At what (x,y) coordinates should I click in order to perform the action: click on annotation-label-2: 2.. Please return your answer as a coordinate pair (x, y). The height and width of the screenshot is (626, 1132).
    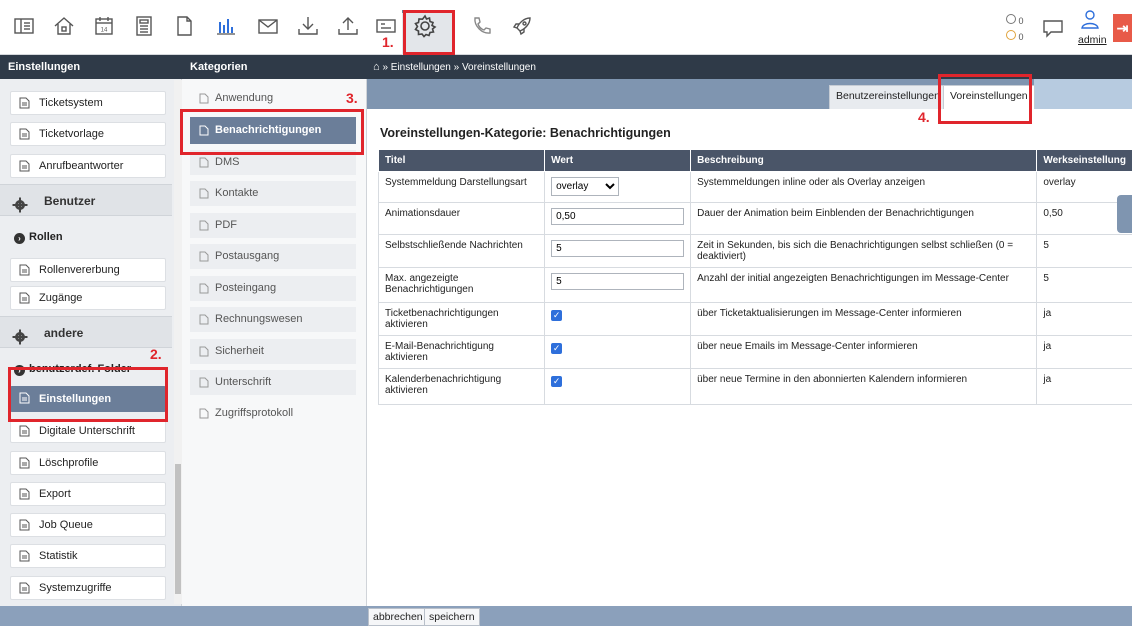
    Looking at the image, I should click on (156, 354).